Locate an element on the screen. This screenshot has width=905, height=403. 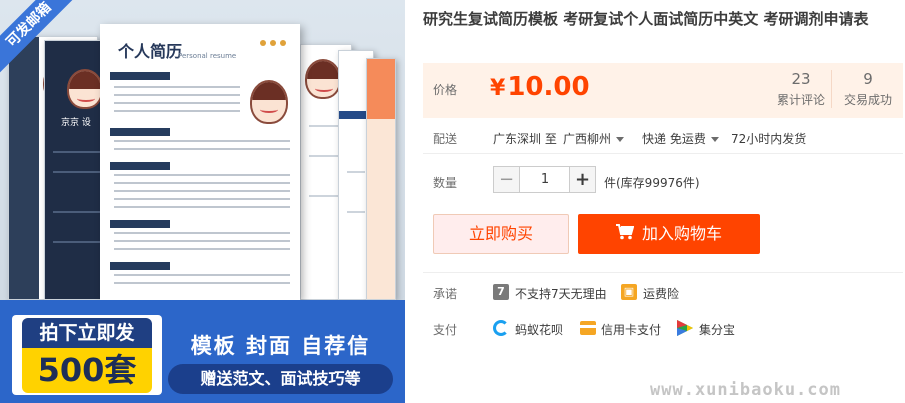
payment-item: 信用卡支付 is located at coordinates (631, 329).